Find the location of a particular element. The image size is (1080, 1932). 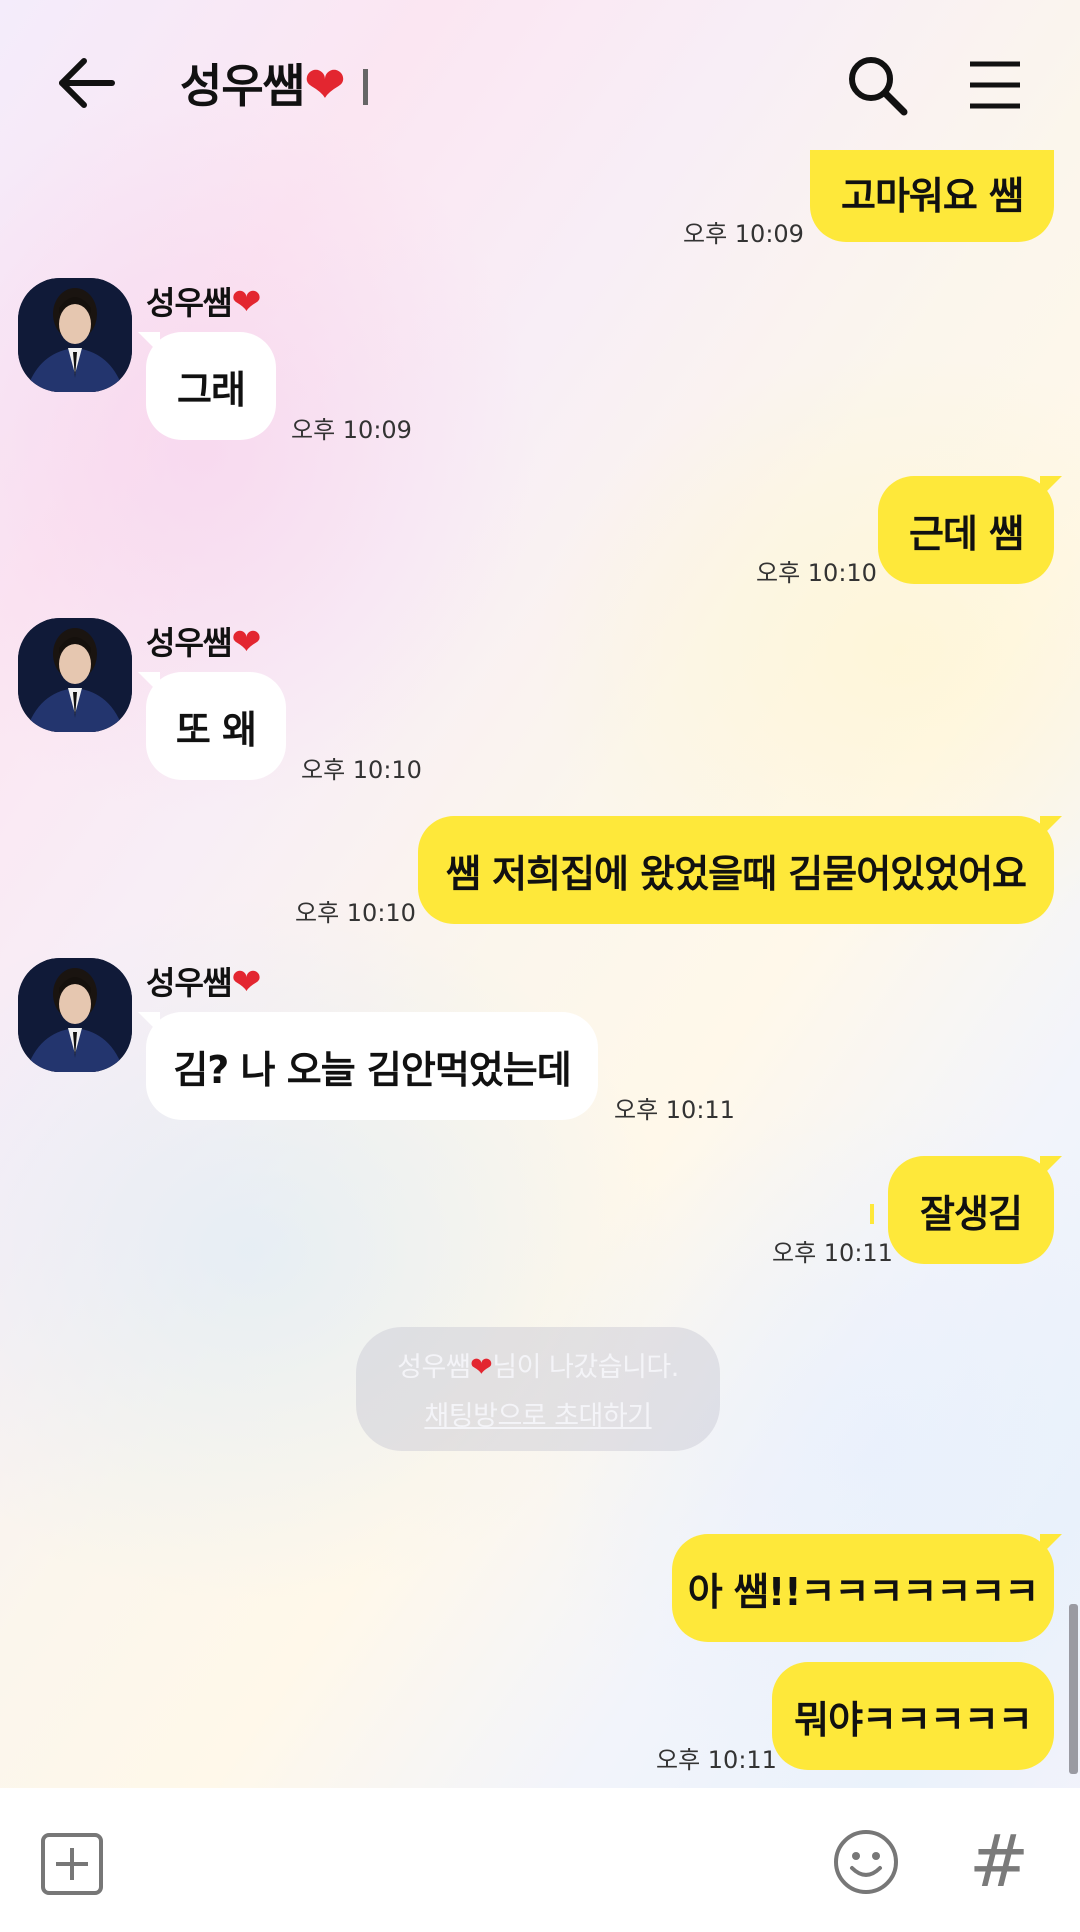

my-message-bubble: 뭐야ㅋㅋㅋㅋㅋ is located at coordinates (913, 1716).